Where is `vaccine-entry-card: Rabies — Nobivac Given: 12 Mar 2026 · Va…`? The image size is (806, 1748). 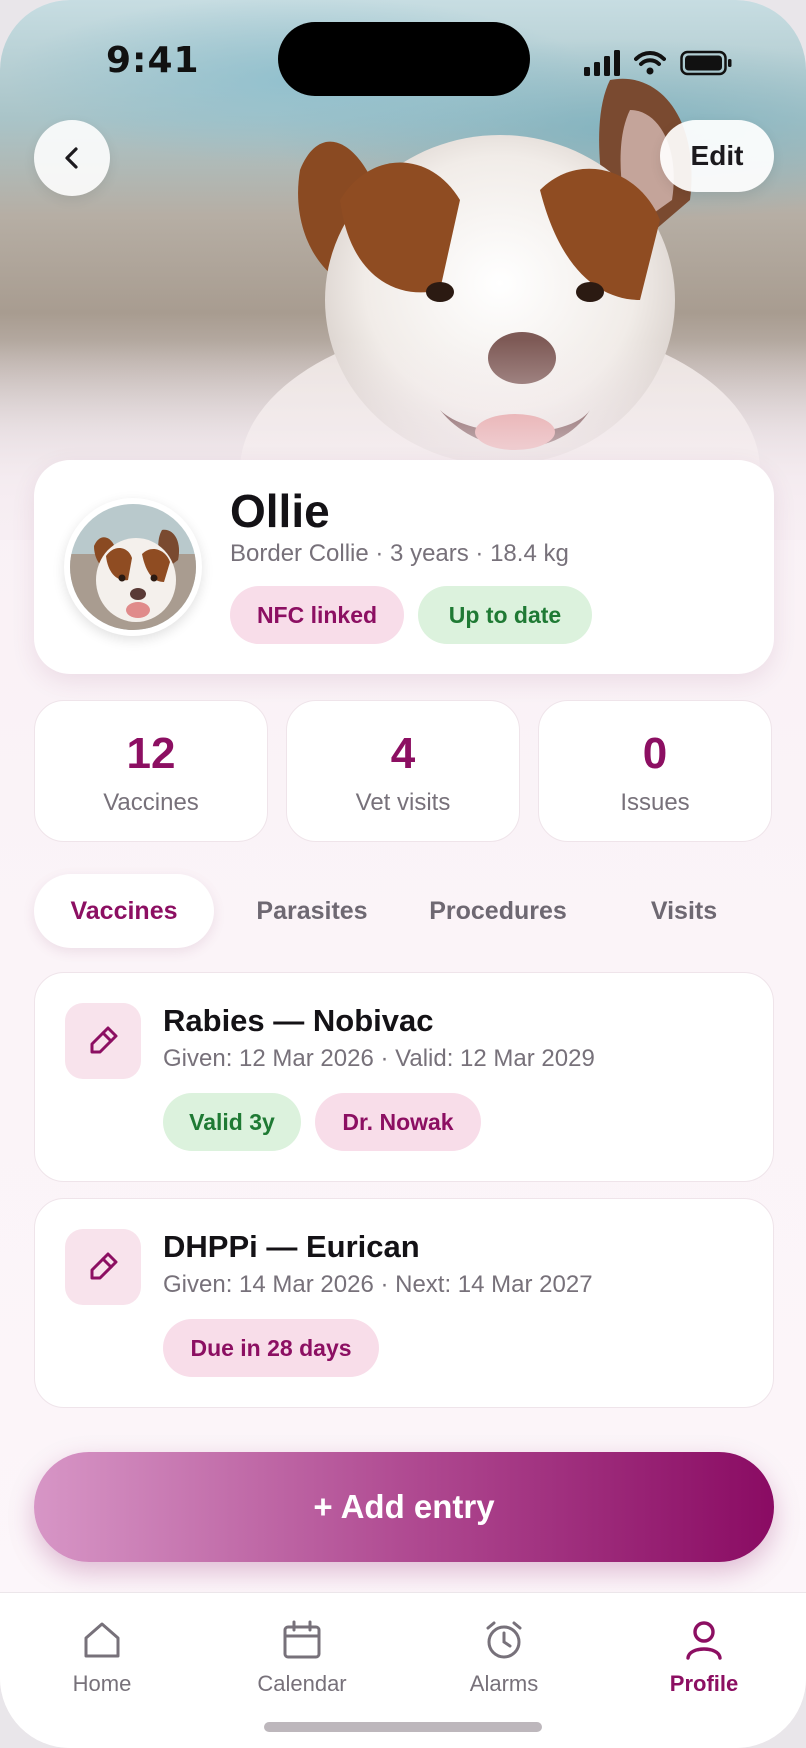 vaccine-entry-card: Rabies — Nobivac Given: 12 Mar 2026 · Va… is located at coordinates (404, 1077).